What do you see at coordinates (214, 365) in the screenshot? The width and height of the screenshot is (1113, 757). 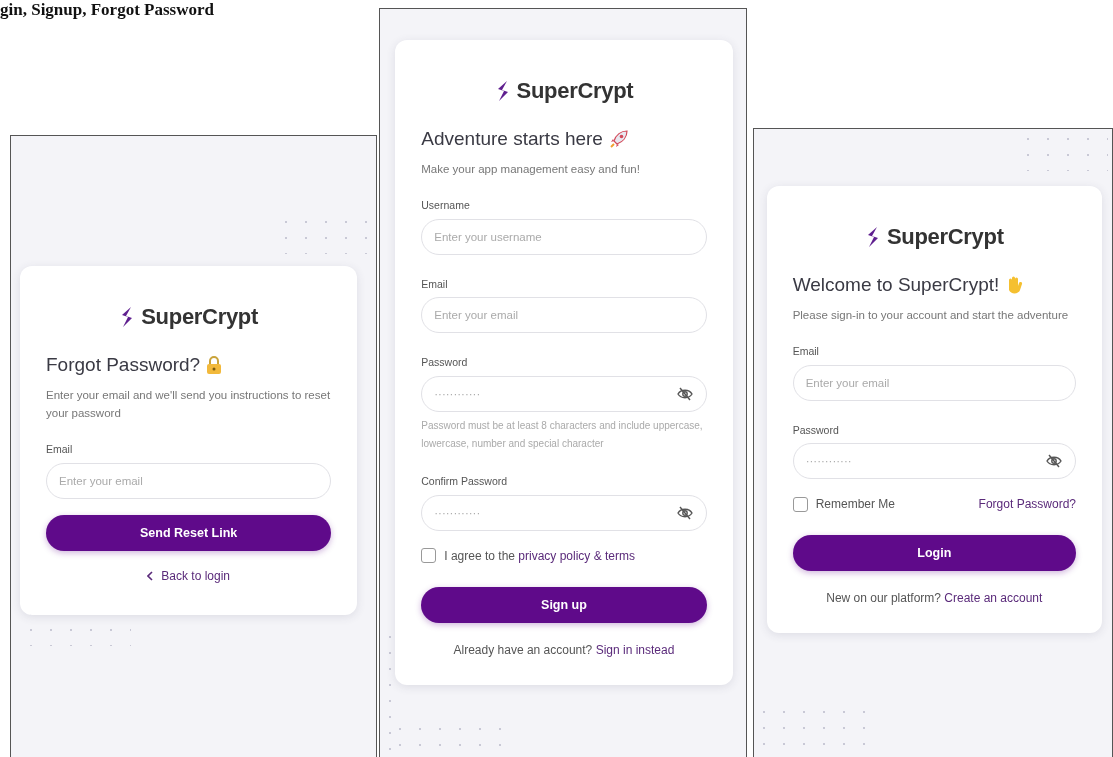 I see `padlock-icon` at bounding box center [214, 365].